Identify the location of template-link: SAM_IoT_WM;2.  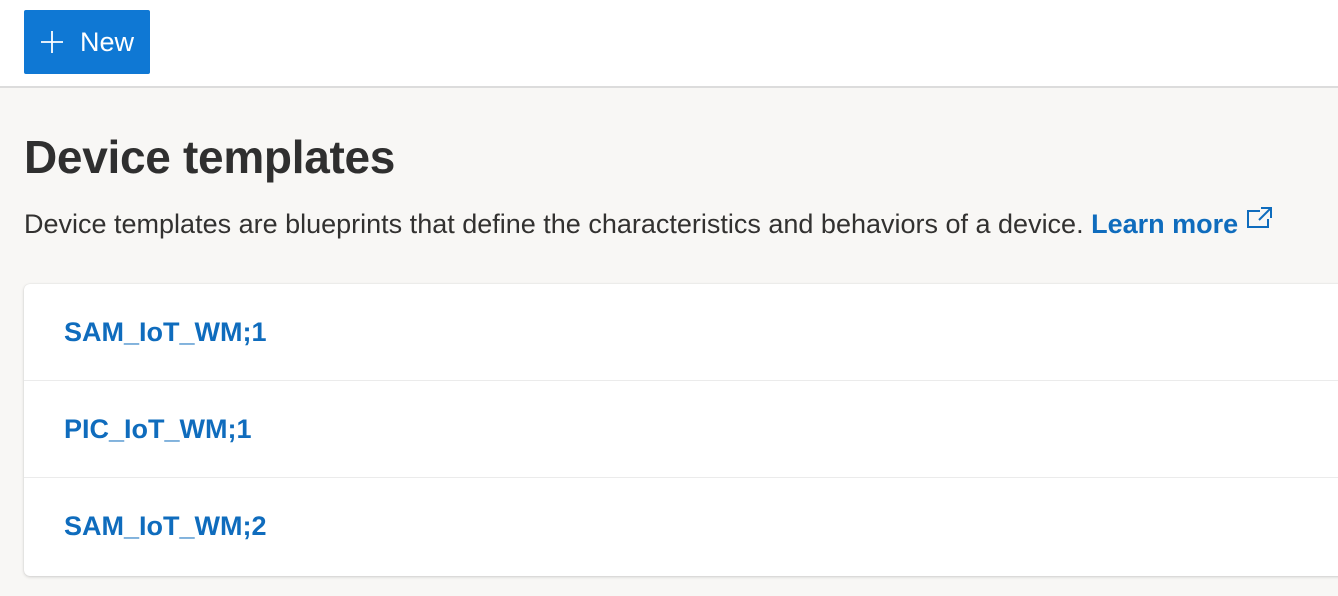
(165, 526).